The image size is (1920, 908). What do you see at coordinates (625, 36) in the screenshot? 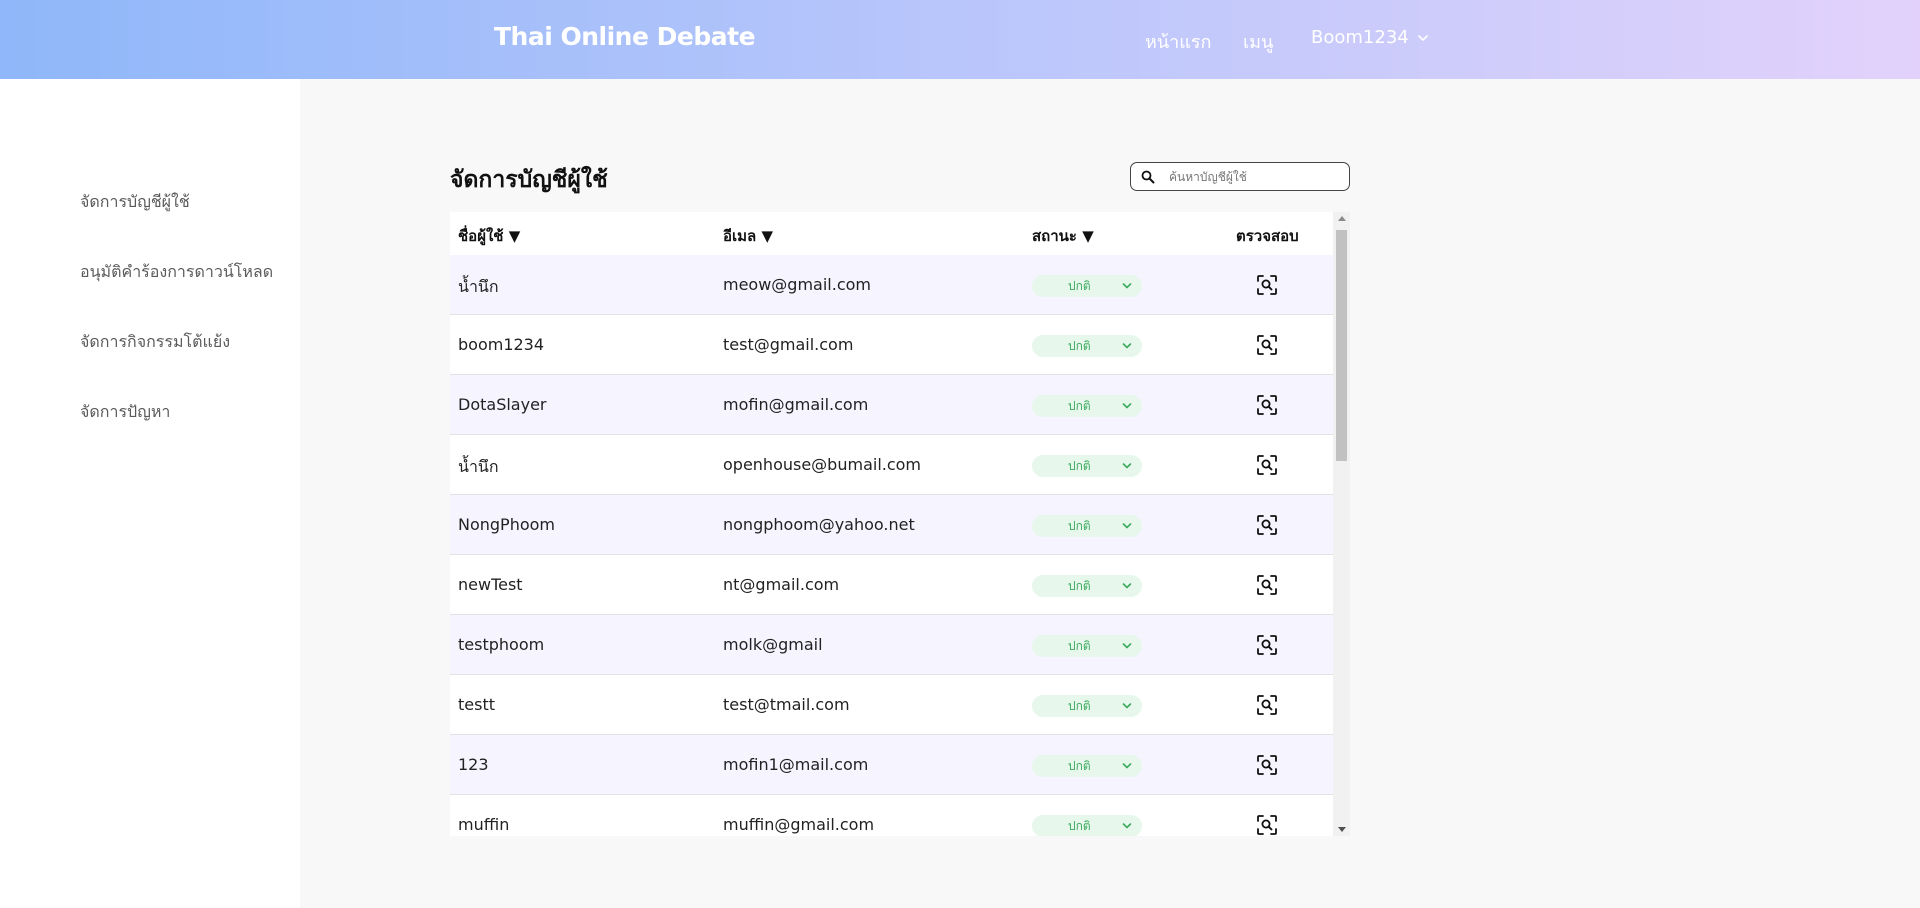
I see `app-title: Thai Online Debate` at bounding box center [625, 36].